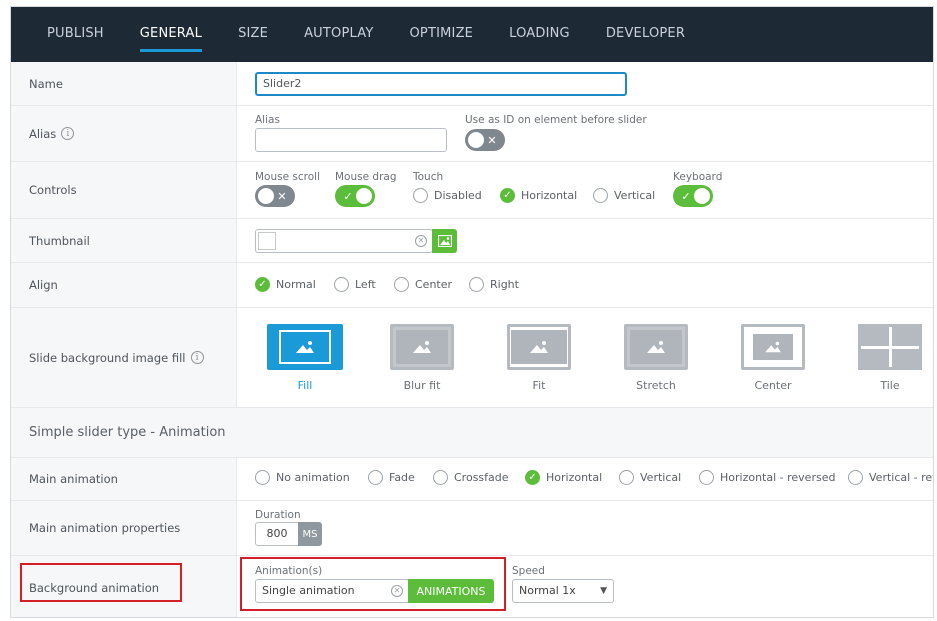 The width and height of the screenshot is (937, 621). I want to click on anim-radio-fade: Fade, so click(391, 477).